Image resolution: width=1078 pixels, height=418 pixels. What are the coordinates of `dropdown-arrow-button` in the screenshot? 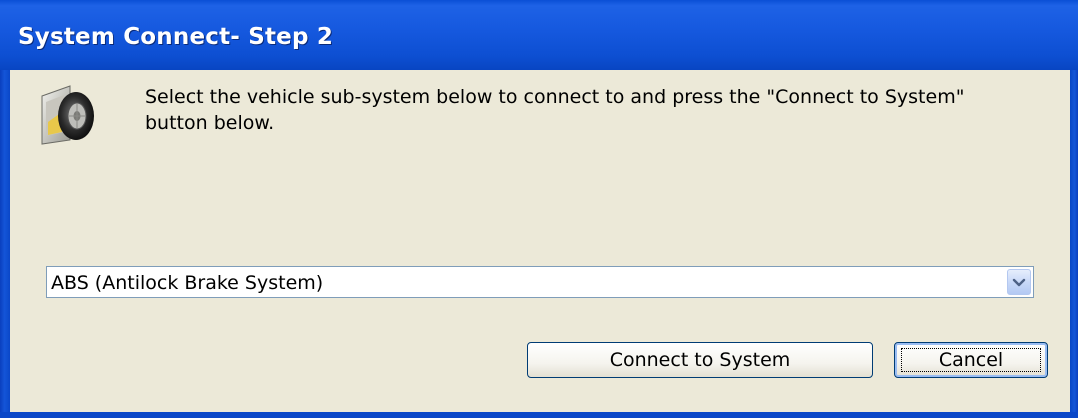 It's located at (1019, 282).